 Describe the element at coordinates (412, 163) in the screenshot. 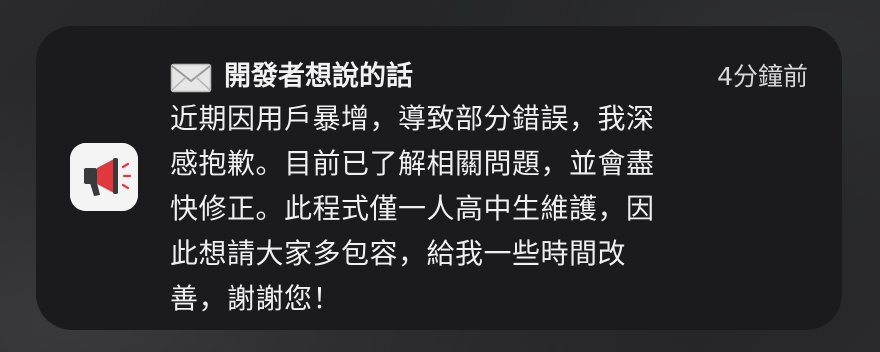

I see `message-line: 感抱歉。目前已了解相關問題，並會盡` at that location.